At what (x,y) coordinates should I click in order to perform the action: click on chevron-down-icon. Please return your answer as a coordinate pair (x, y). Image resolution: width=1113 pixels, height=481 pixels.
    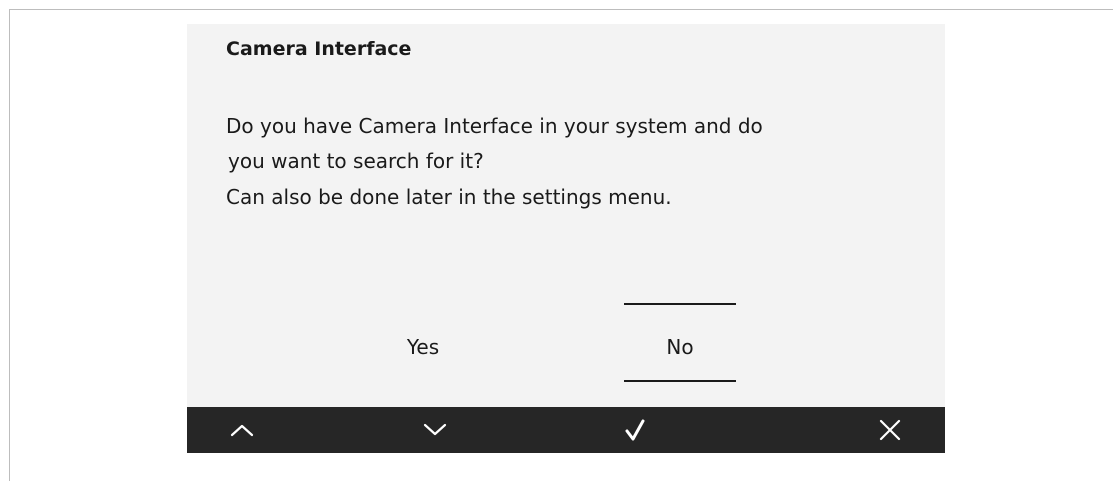
    Looking at the image, I should click on (435, 429).